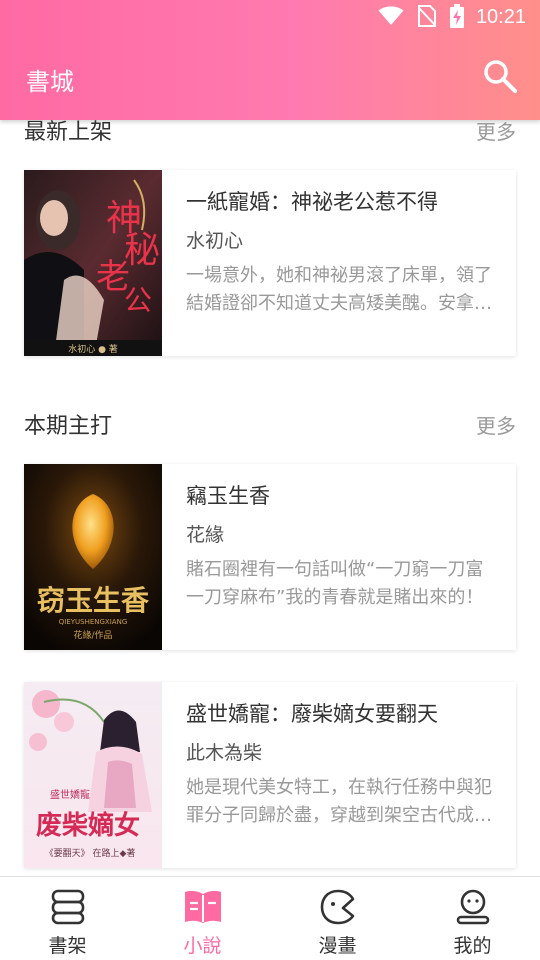 The image size is (540, 960). I want to click on book-author: 水初心, so click(215, 241).